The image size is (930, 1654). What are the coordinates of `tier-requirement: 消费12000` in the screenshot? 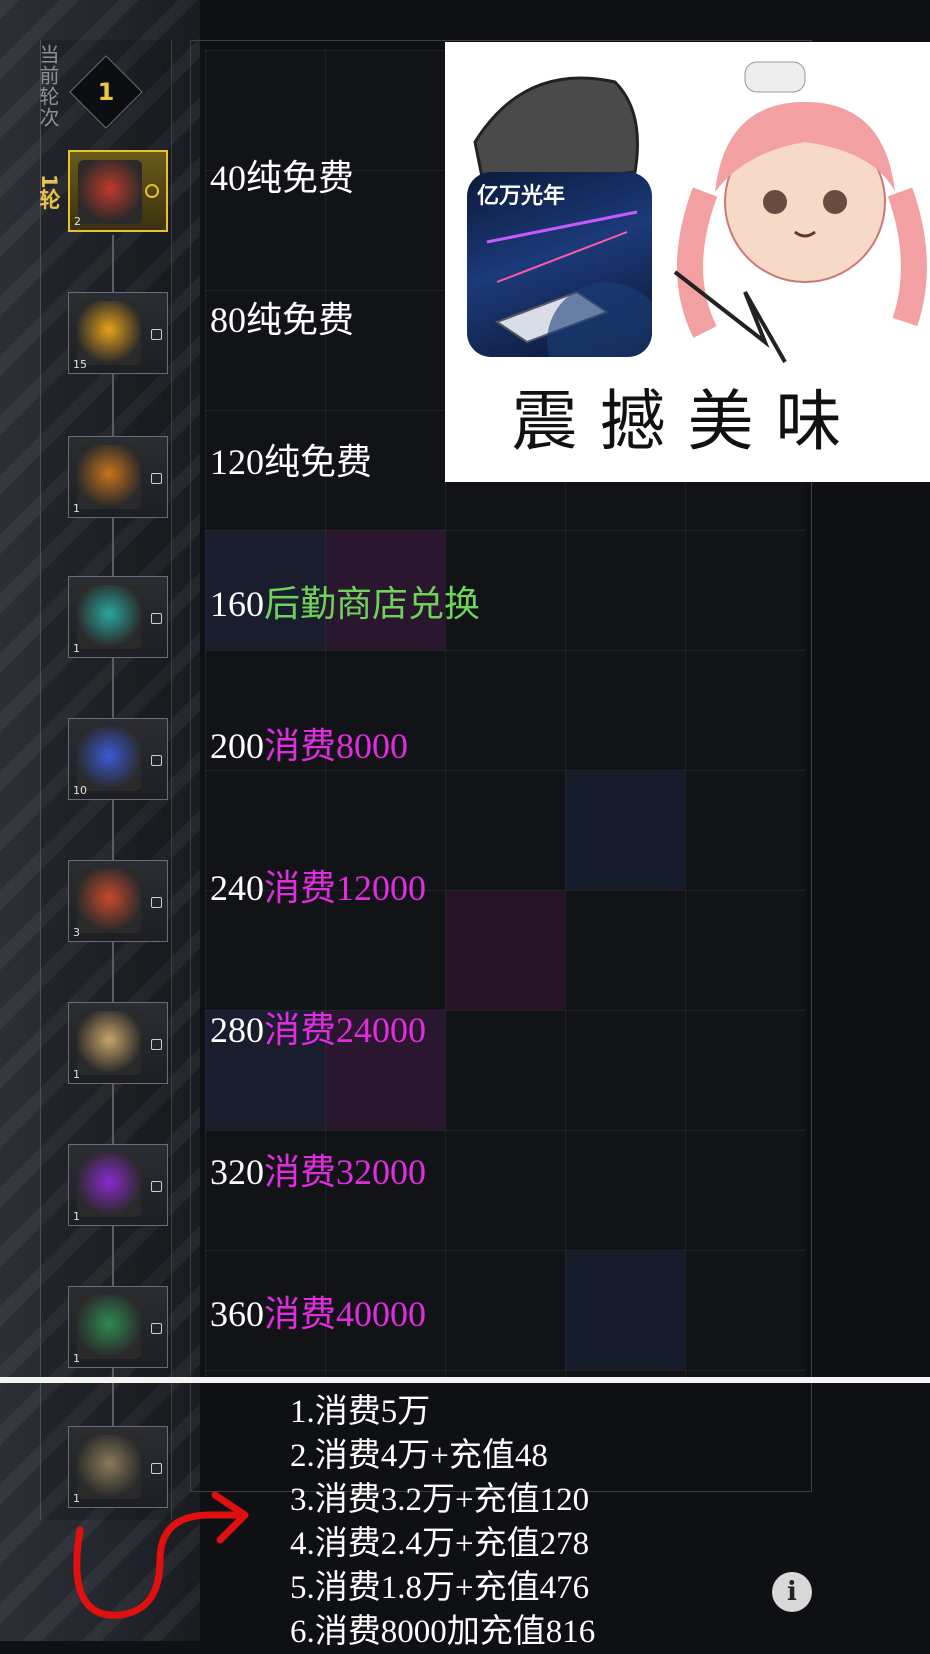 It's located at (345, 888).